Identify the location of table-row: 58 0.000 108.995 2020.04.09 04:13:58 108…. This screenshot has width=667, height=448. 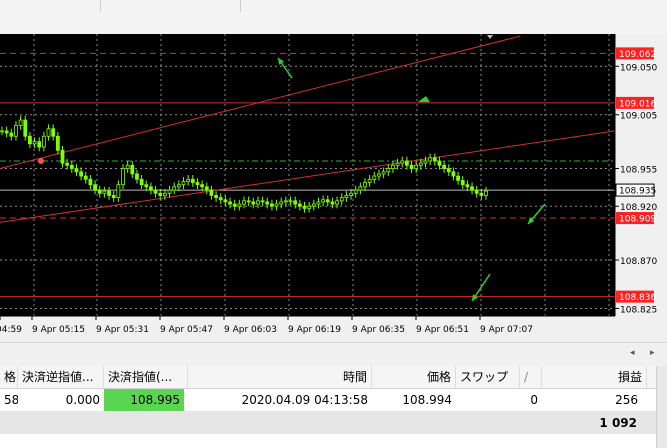
(333, 400).